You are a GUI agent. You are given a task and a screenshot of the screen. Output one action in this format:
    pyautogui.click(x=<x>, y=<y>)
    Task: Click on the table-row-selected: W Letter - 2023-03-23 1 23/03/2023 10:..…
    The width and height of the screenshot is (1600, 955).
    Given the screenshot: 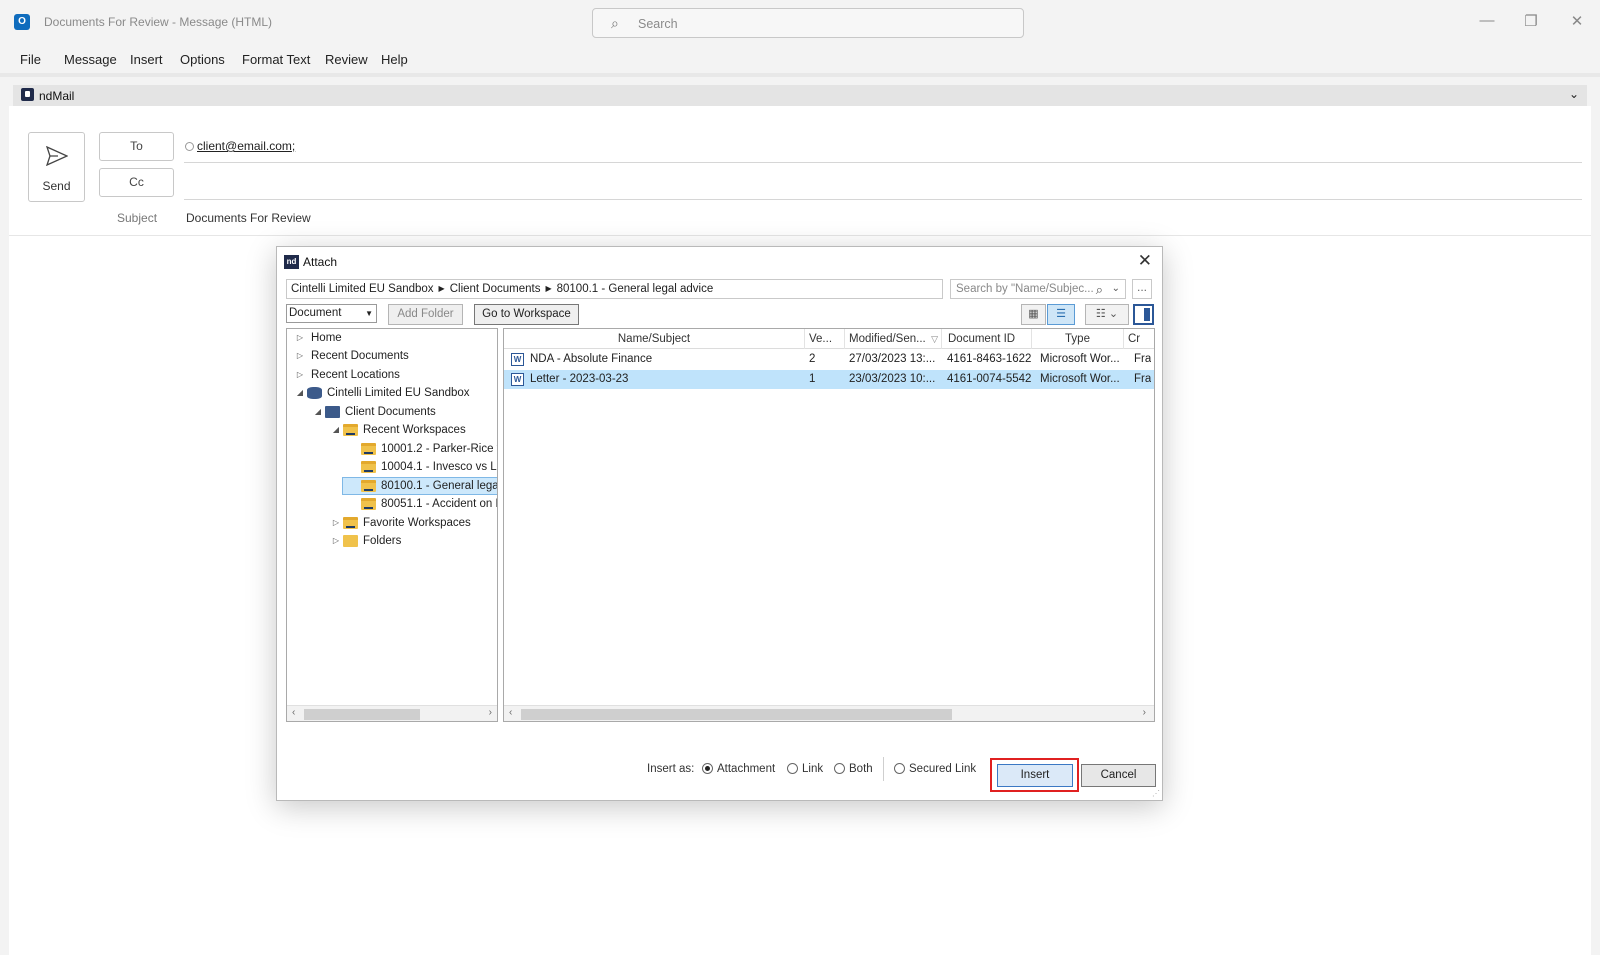 What is the action you would take?
    pyautogui.click(x=829, y=379)
    